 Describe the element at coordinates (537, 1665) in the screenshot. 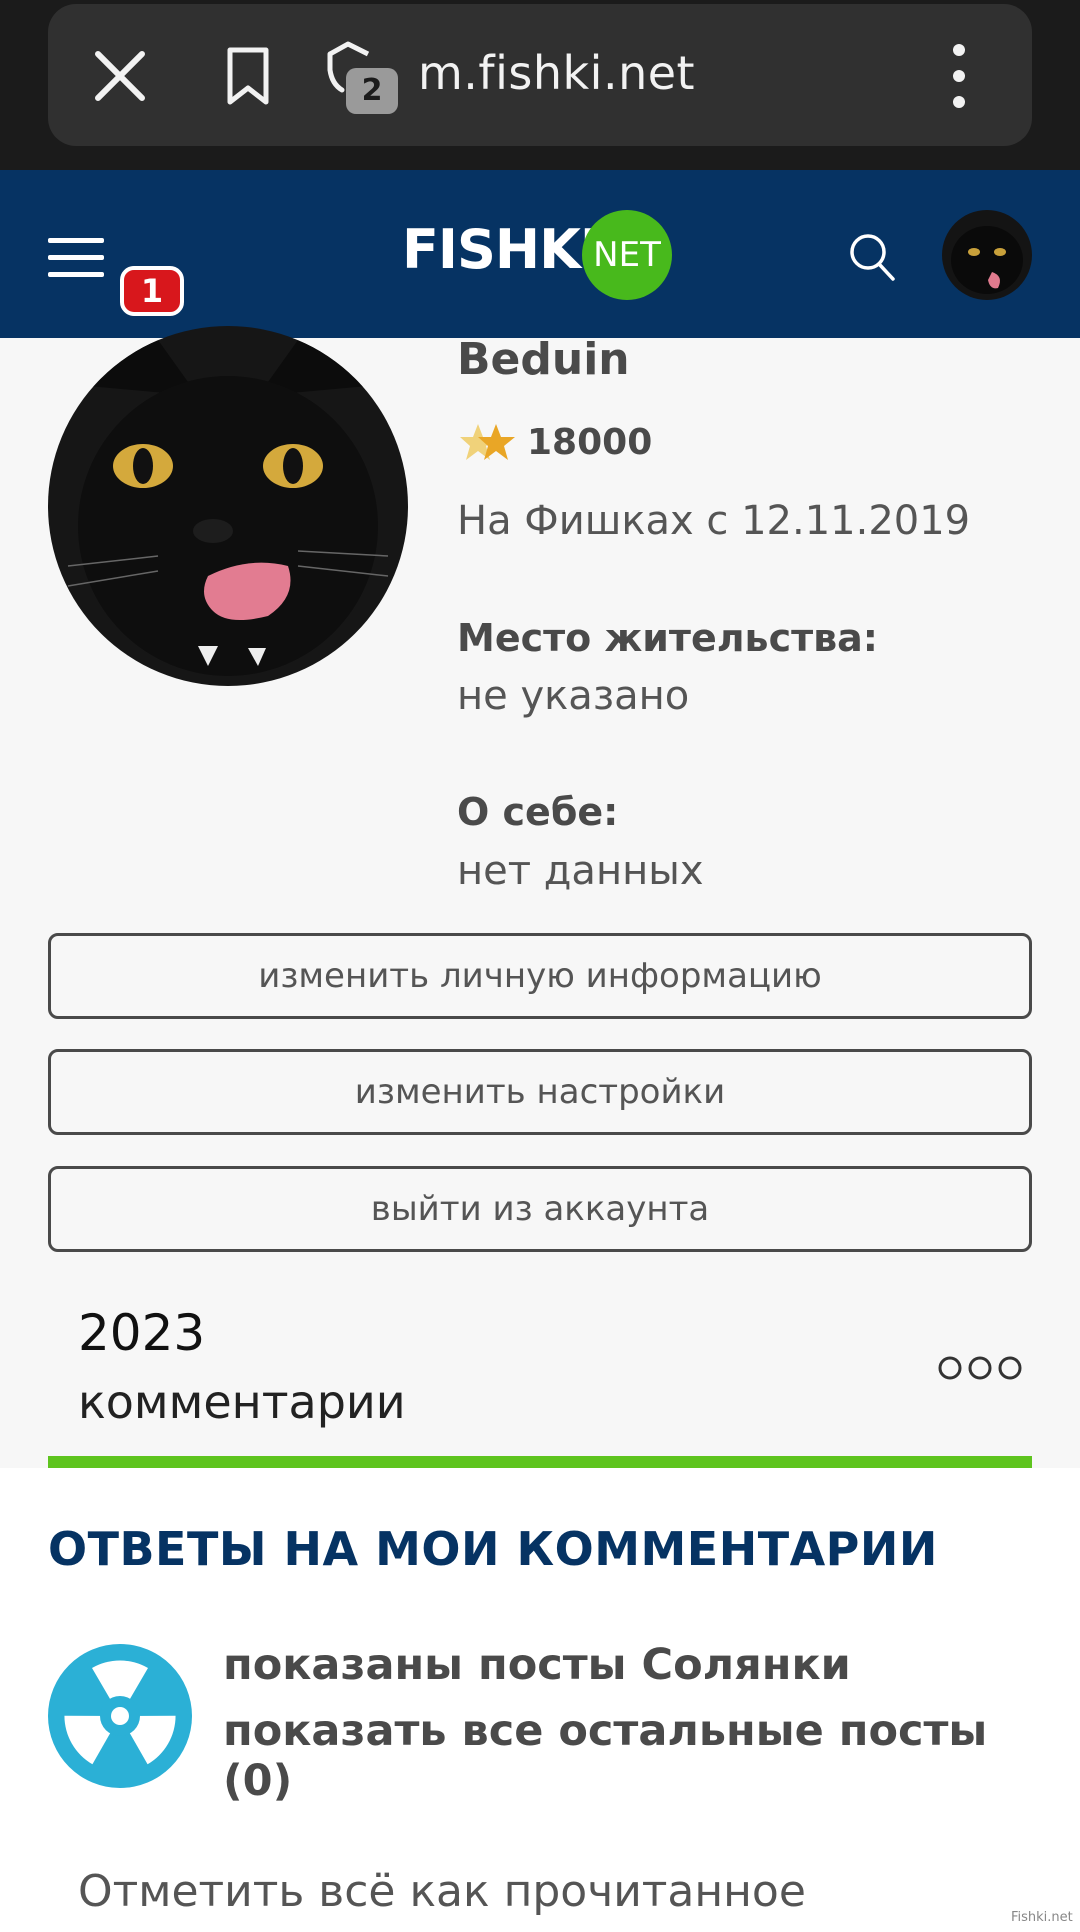

I see `shown-posts-text: показаны посты Солянки` at that location.